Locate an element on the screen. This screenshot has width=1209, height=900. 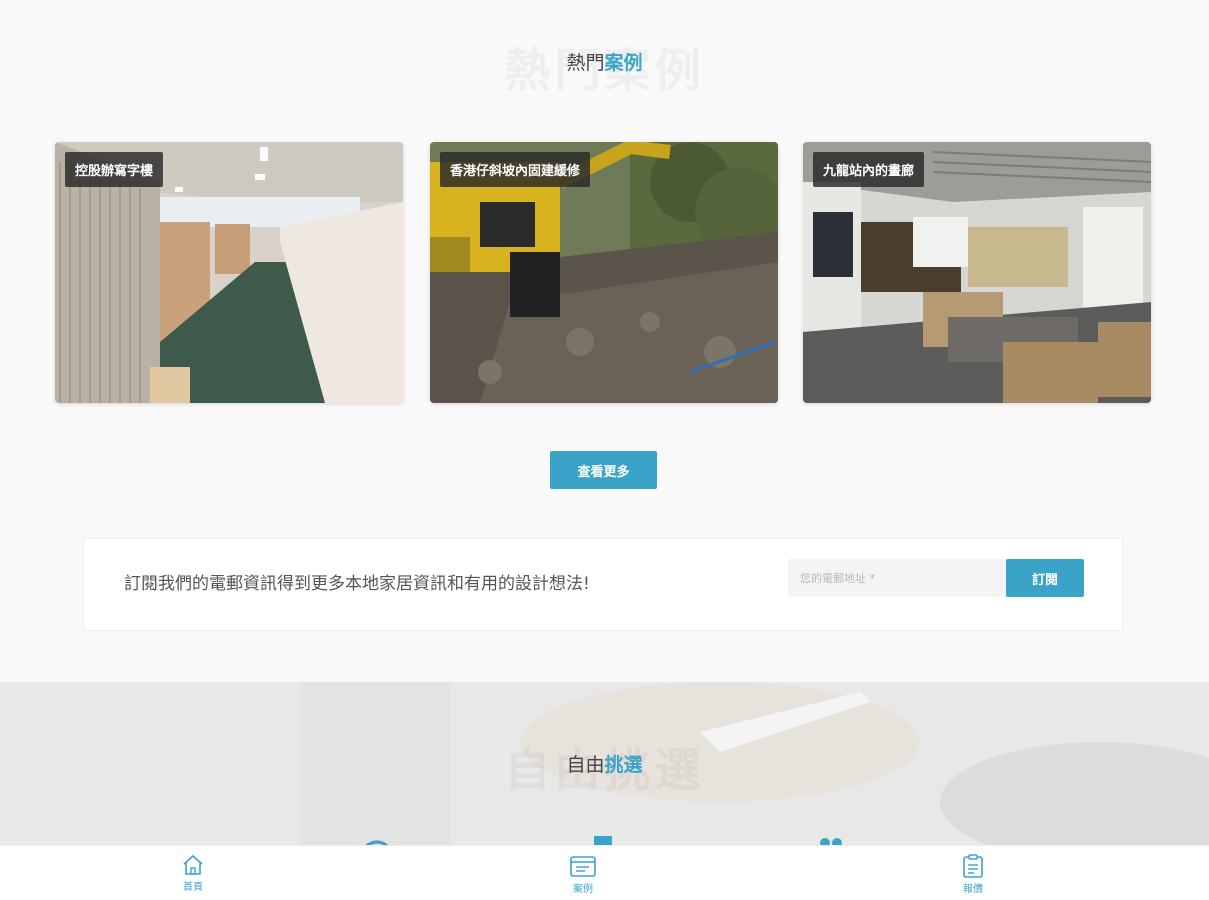
choose-title-plain: 自由 is located at coordinates (585, 765).